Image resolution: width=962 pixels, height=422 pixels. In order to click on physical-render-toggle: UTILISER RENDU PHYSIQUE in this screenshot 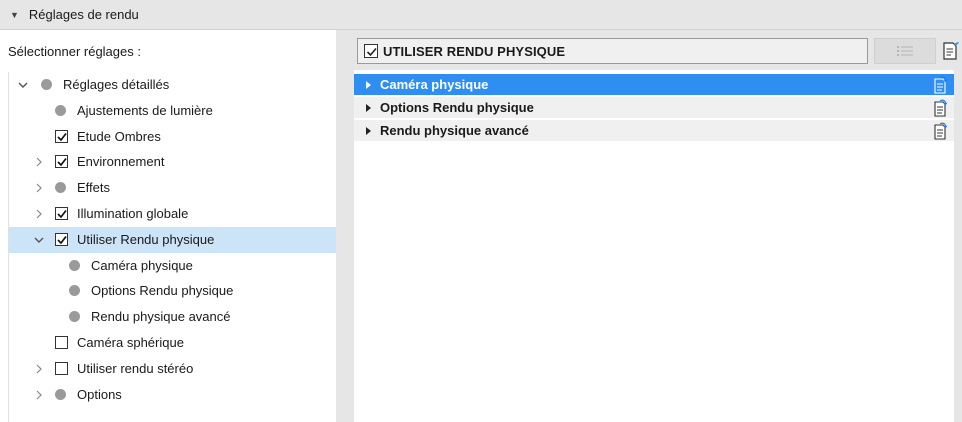, I will do `click(612, 51)`.